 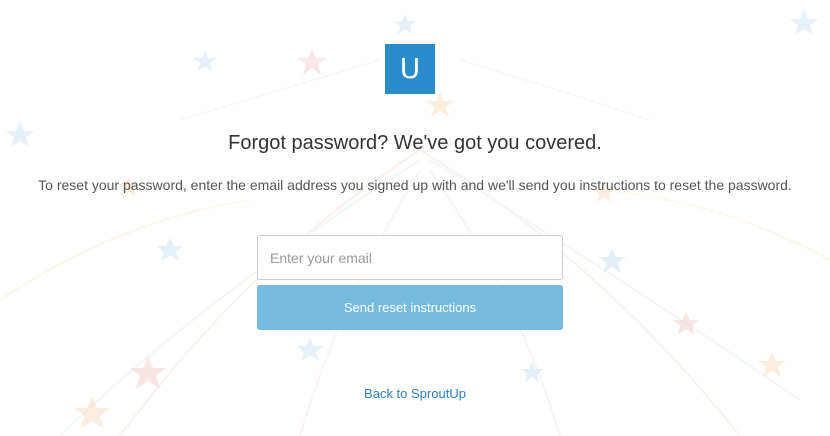 I want to click on app-logo: U, so click(x=410, y=69).